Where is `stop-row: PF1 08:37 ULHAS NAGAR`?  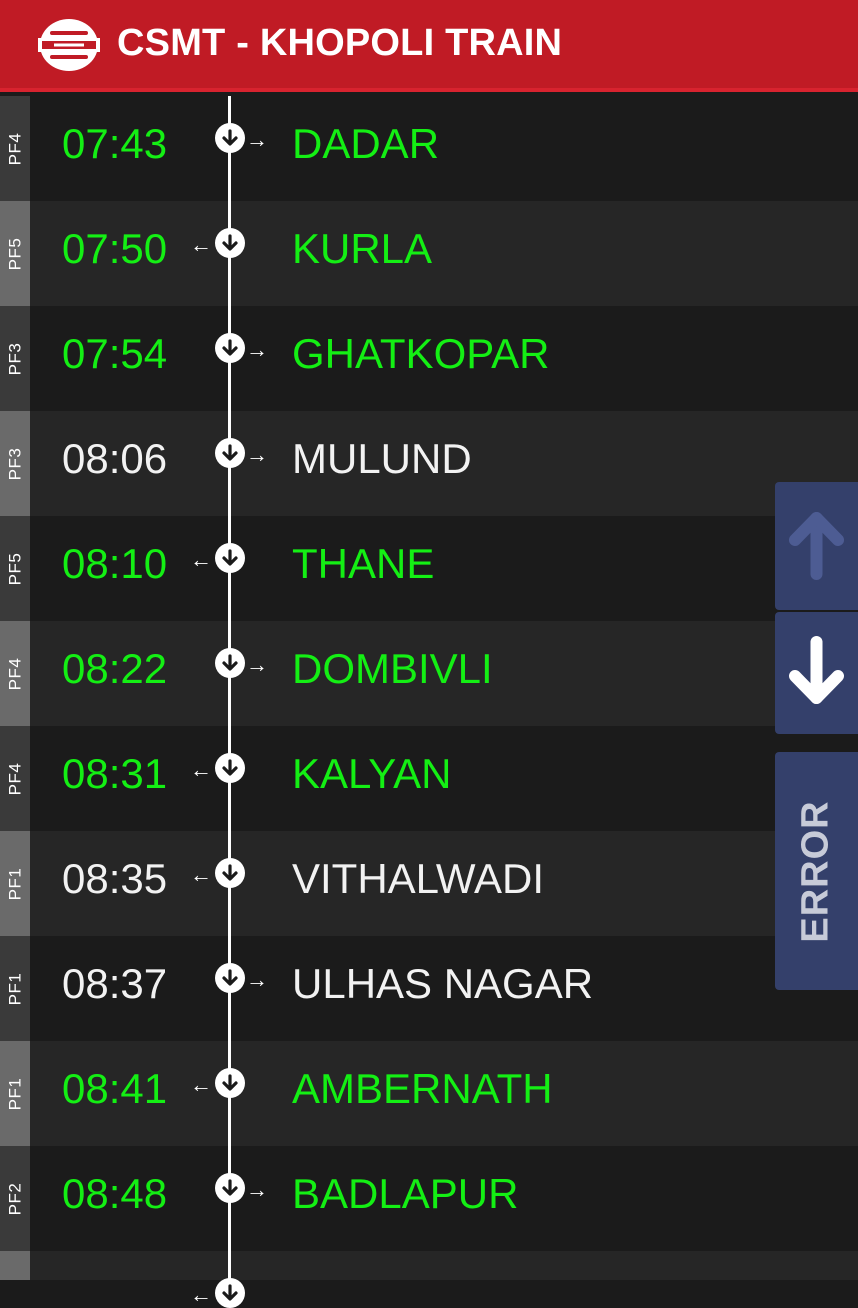 stop-row: PF1 08:37 ULHAS NAGAR is located at coordinates (429, 988).